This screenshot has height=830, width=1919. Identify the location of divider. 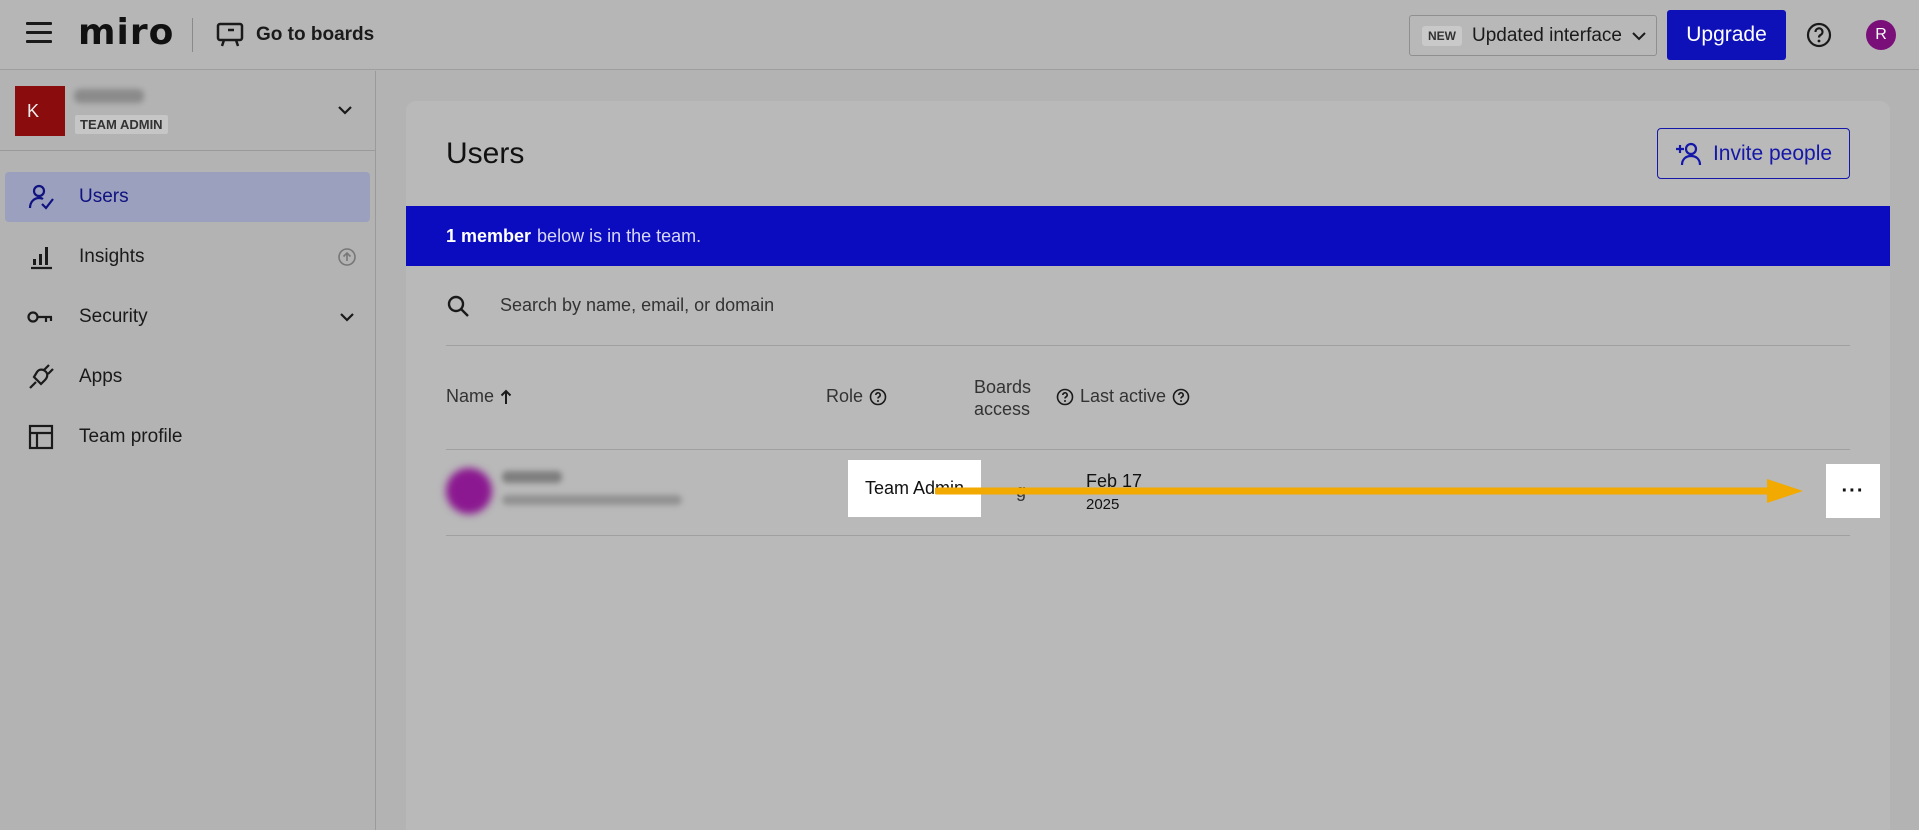
(192, 35).